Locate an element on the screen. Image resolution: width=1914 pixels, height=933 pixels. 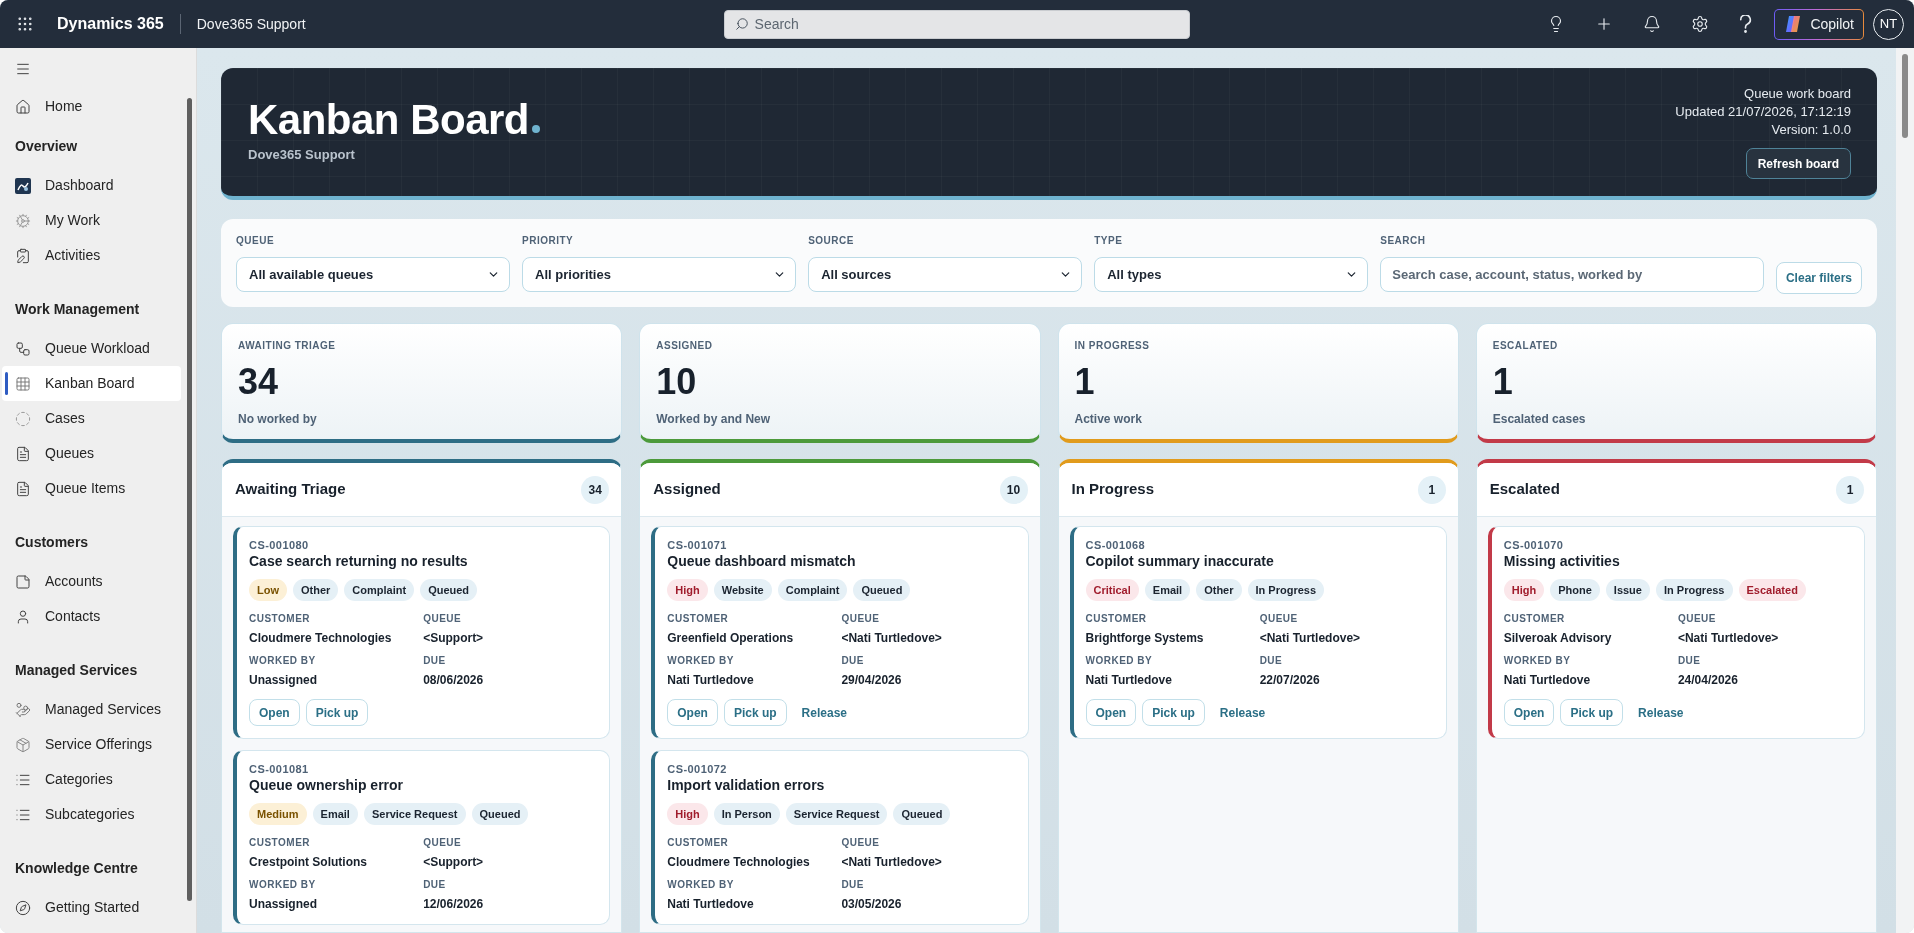
count-badge: 34 is located at coordinates (595, 489).